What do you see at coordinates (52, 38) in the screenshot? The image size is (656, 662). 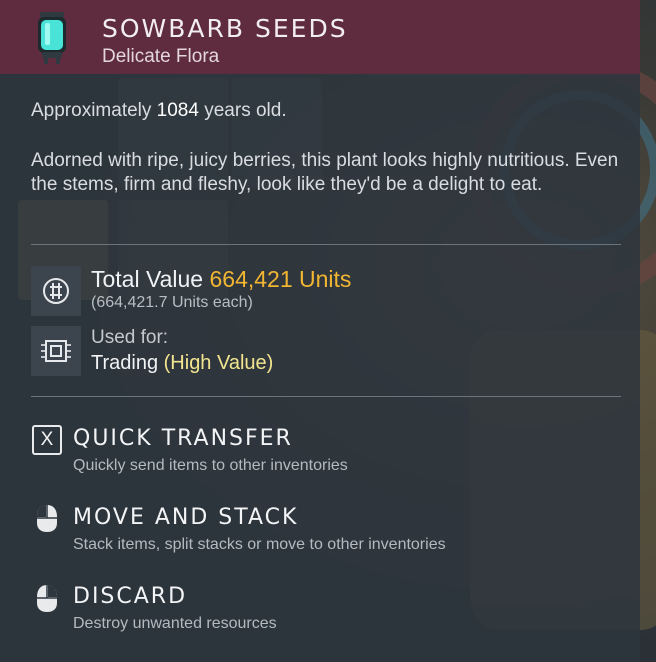 I see `seed-capsule-icon` at bounding box center [52, 38].